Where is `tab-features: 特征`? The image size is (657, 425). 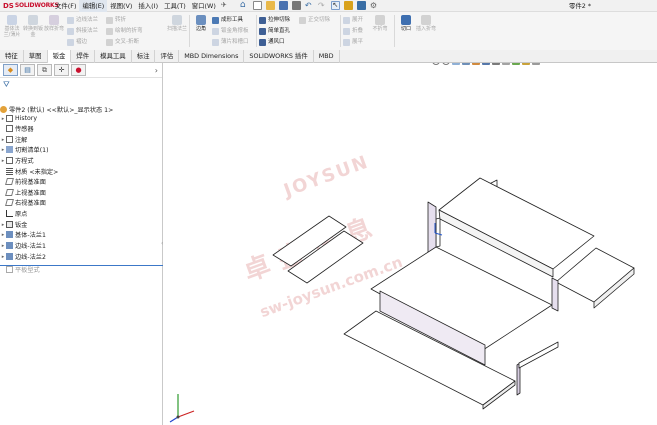
tab-features: 特征 is located at coordinates (12, 56).